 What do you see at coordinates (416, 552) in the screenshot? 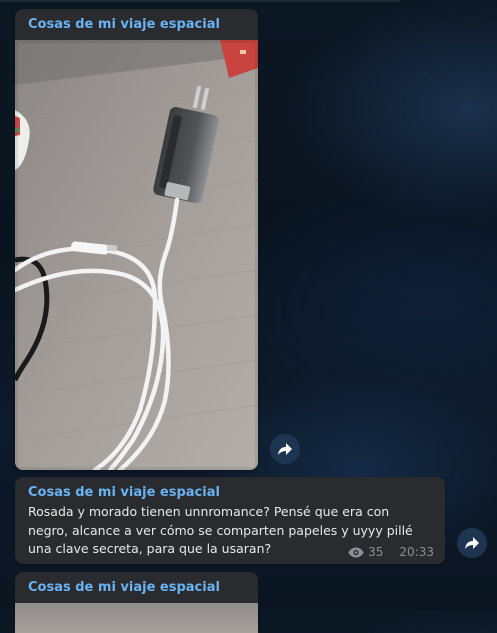
I see `message-time: 20:33` at bounding box center [416, 552].